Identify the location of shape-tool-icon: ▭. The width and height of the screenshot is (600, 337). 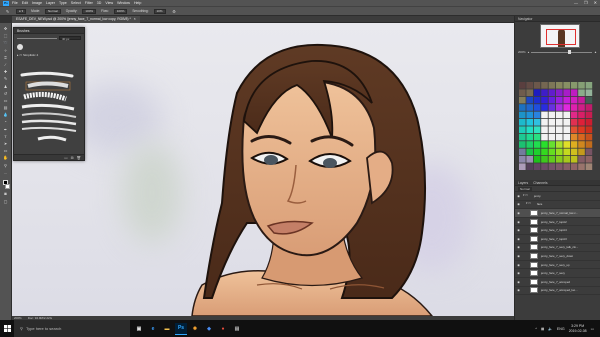
(5, 150).